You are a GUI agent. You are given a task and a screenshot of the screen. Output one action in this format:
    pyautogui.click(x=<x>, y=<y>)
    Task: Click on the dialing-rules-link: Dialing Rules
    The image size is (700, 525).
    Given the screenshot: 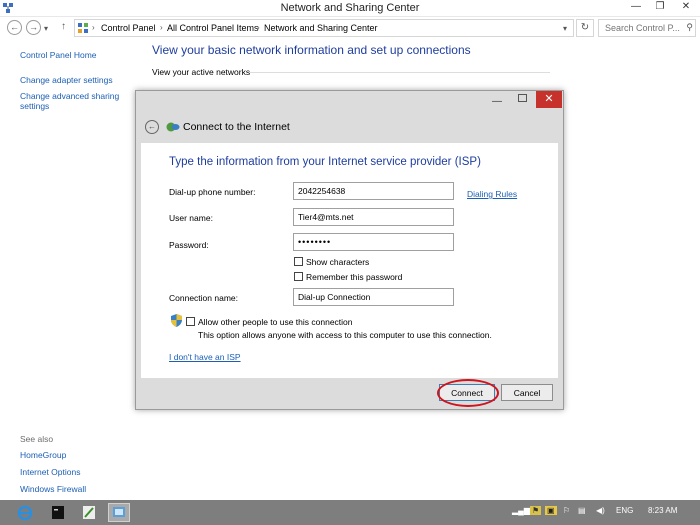 What is the action you would take?
    pyautogui.click(x=492, y=194)
    